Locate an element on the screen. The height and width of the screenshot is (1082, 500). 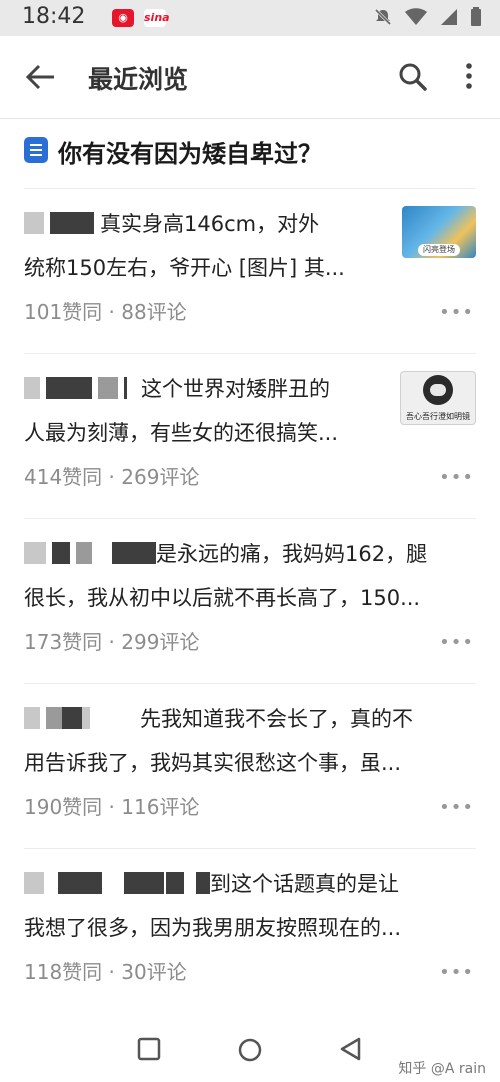
weibo-icon: ◉ is located at coordinates (123, 18).